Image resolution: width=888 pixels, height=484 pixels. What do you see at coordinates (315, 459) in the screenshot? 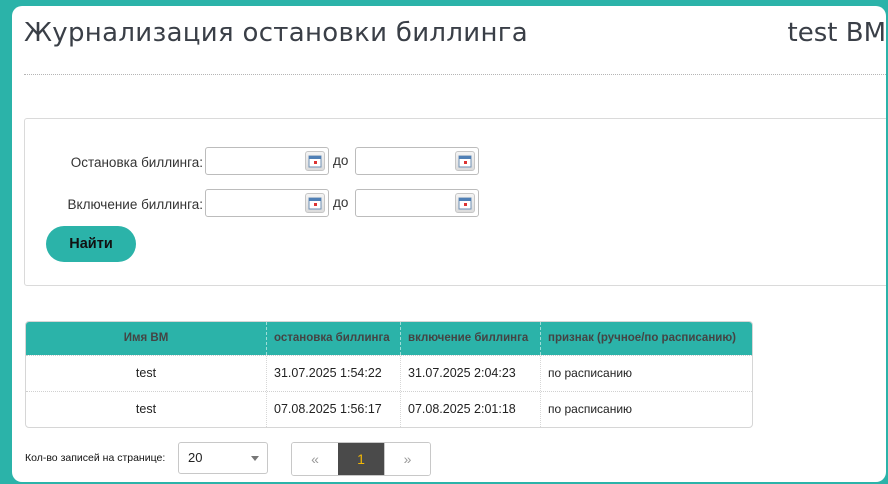
I see `prev-page-button: «` at bounding box center [315, 459].